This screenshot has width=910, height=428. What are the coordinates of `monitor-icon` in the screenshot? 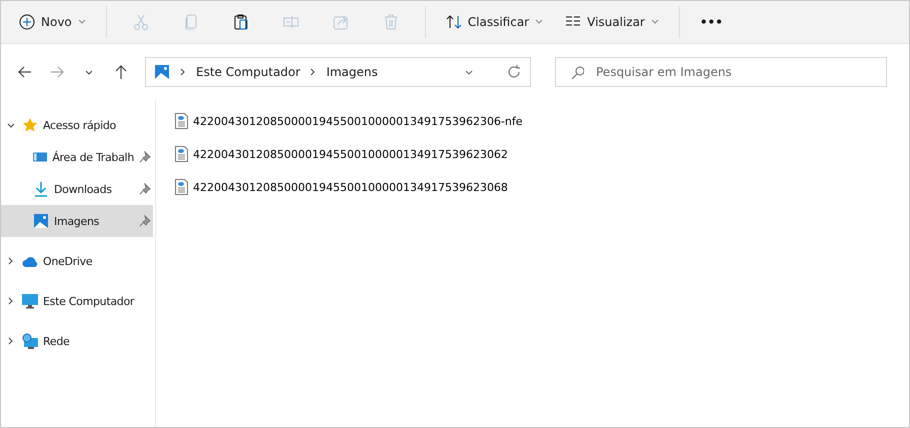 It's located at (30, 301).